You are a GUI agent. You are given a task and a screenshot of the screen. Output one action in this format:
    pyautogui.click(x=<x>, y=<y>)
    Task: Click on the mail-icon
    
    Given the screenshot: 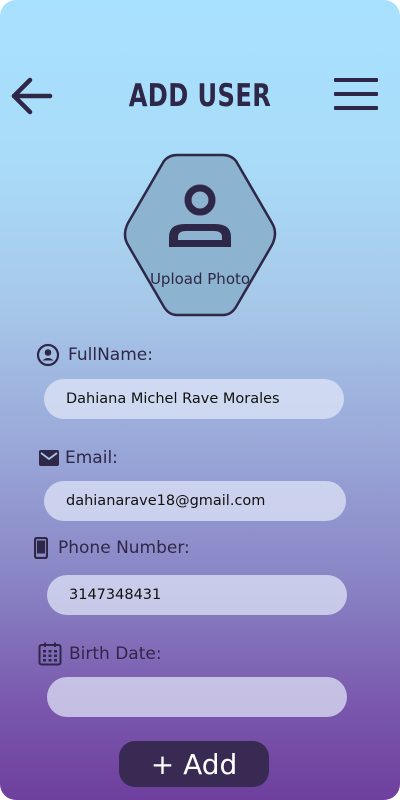 What is the action you would take?
    pyautogui.click(x=49, y=458)
    